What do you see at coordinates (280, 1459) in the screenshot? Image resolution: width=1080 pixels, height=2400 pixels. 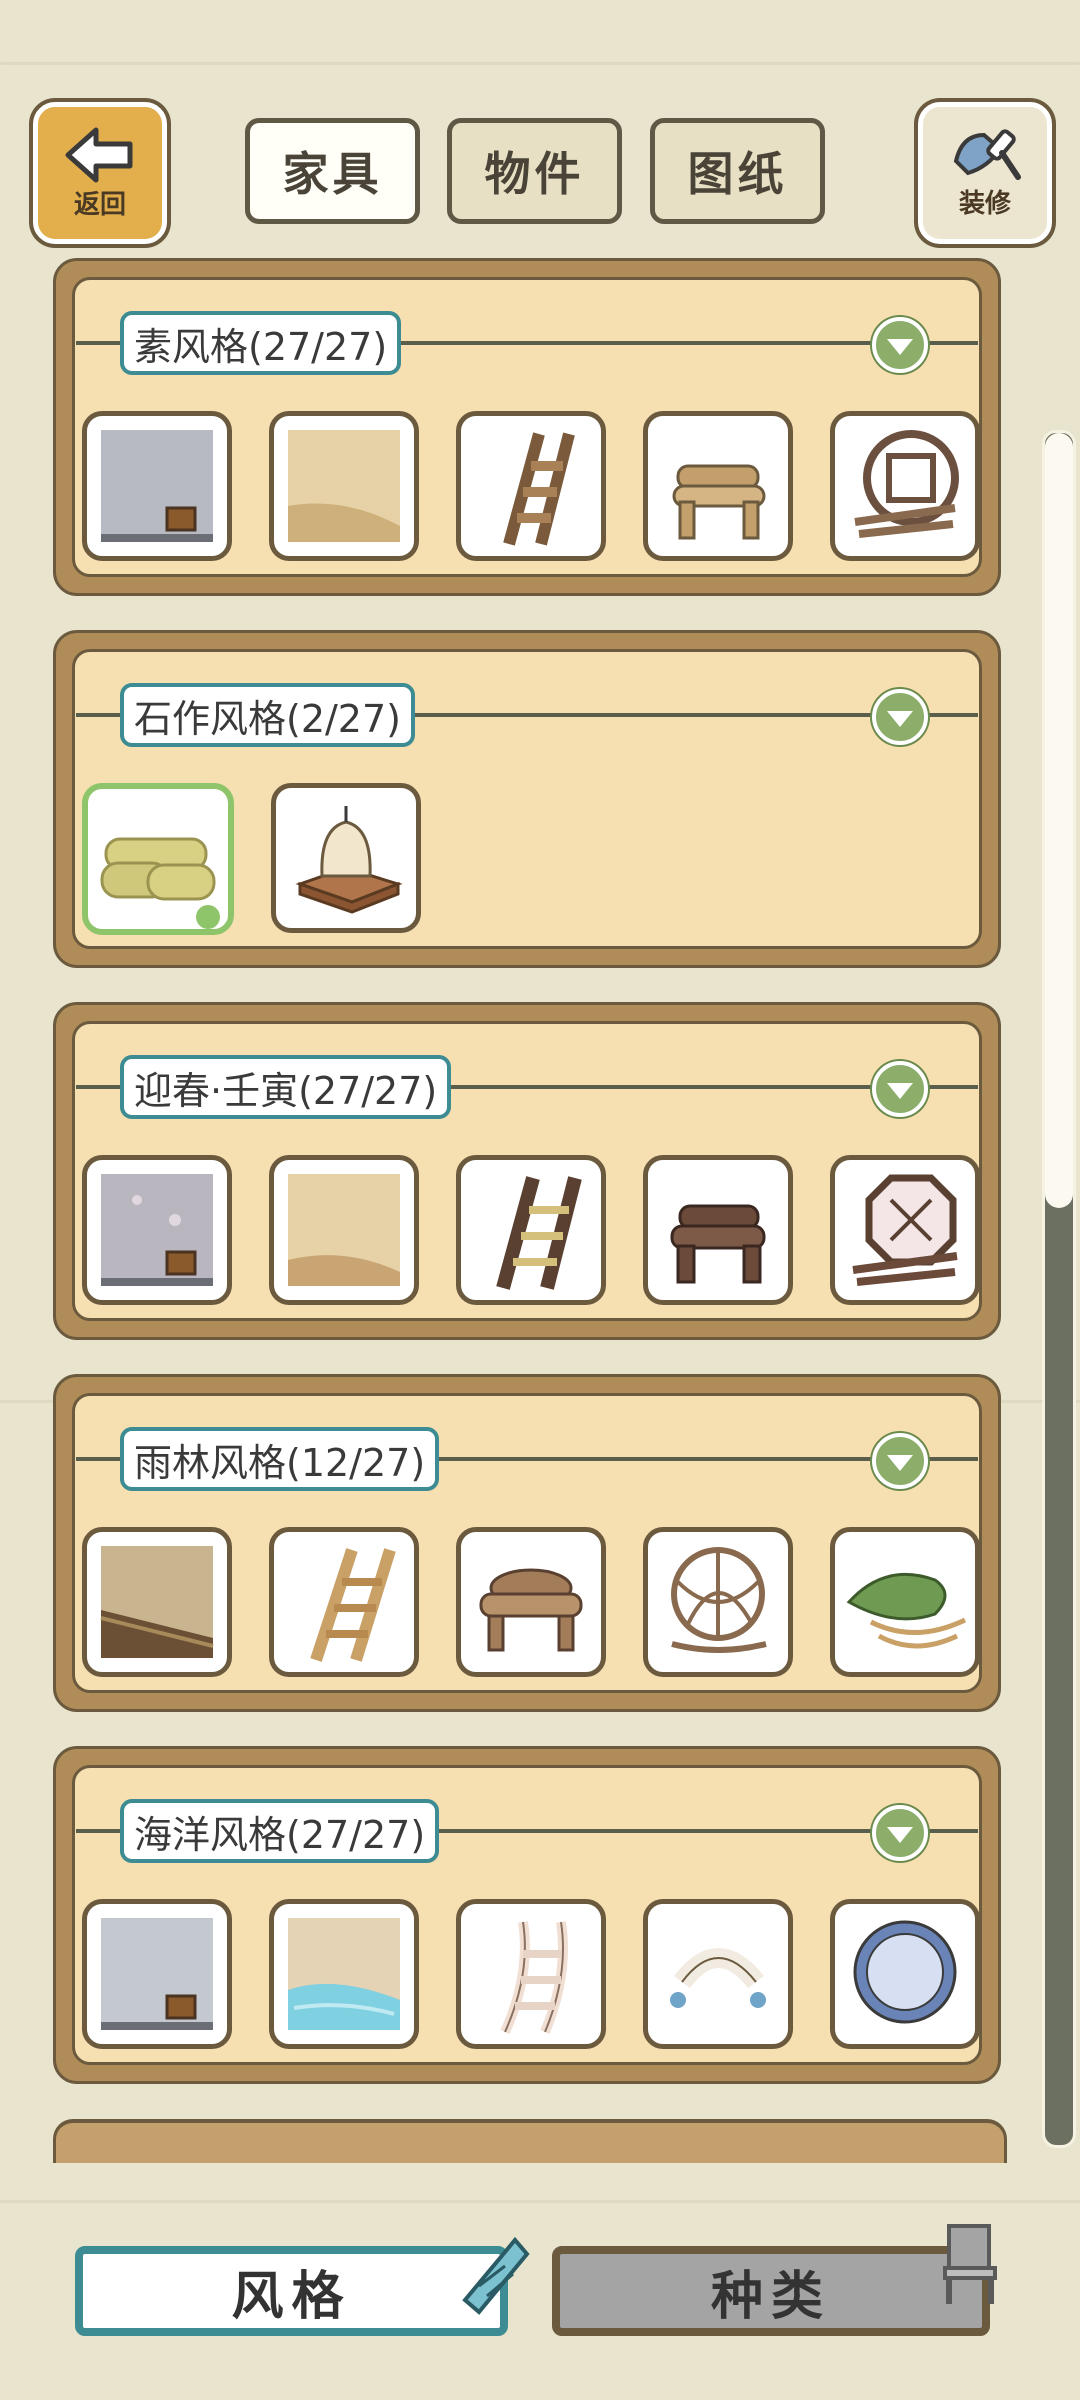 I see `section-title: 雨林风格(12/27)` at bounding box center [280, 1459].